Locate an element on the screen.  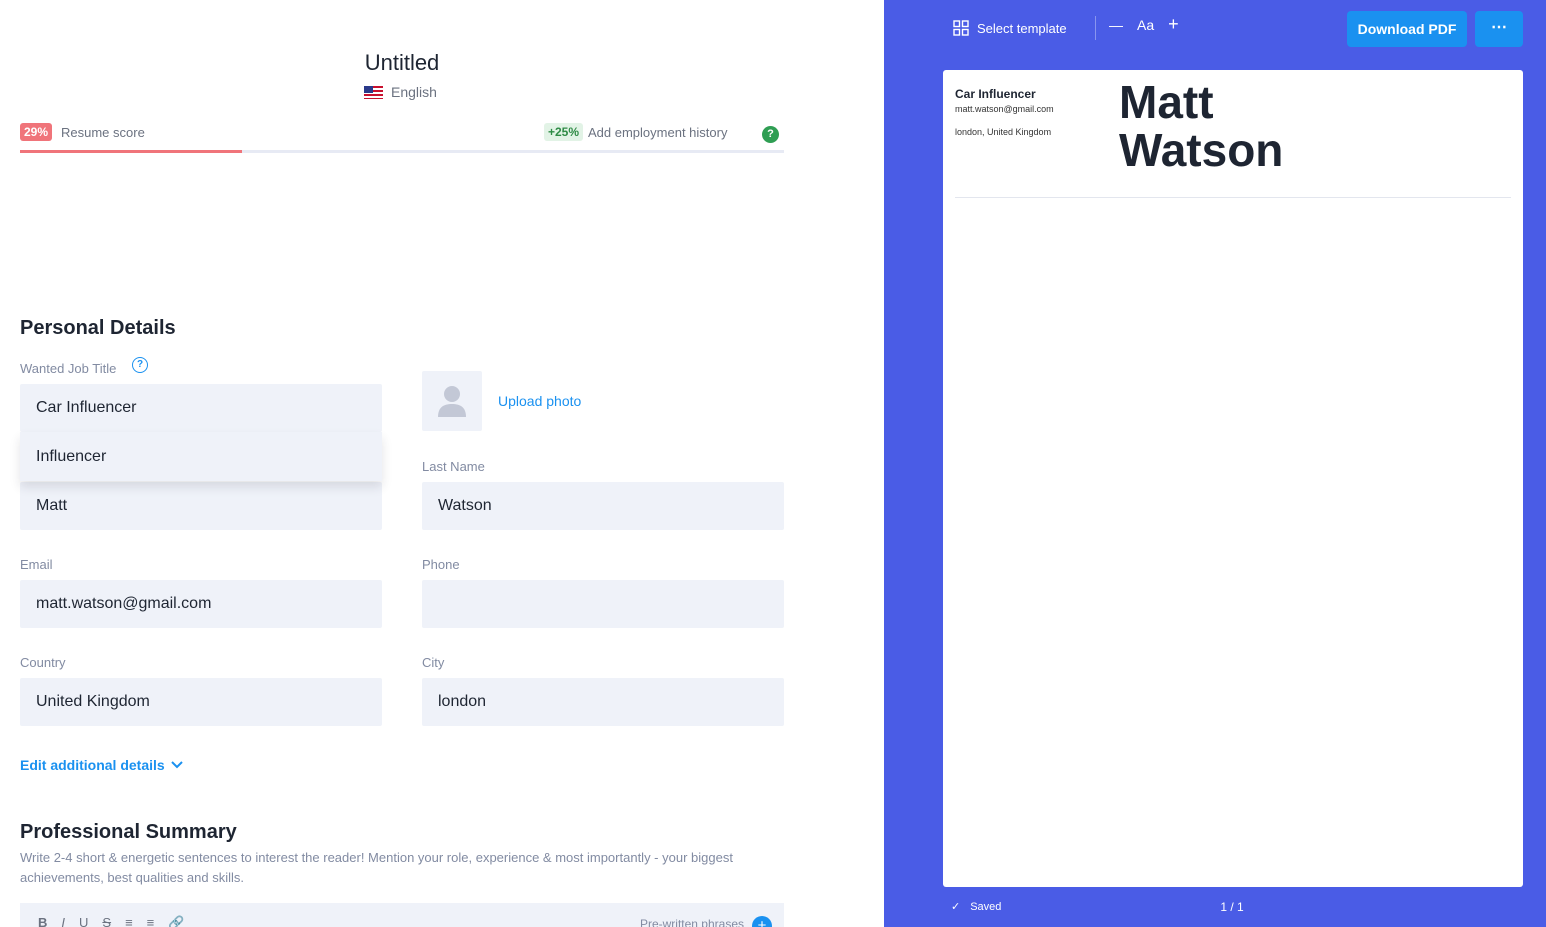
email-label: Email is located at coordinates (36, 564).